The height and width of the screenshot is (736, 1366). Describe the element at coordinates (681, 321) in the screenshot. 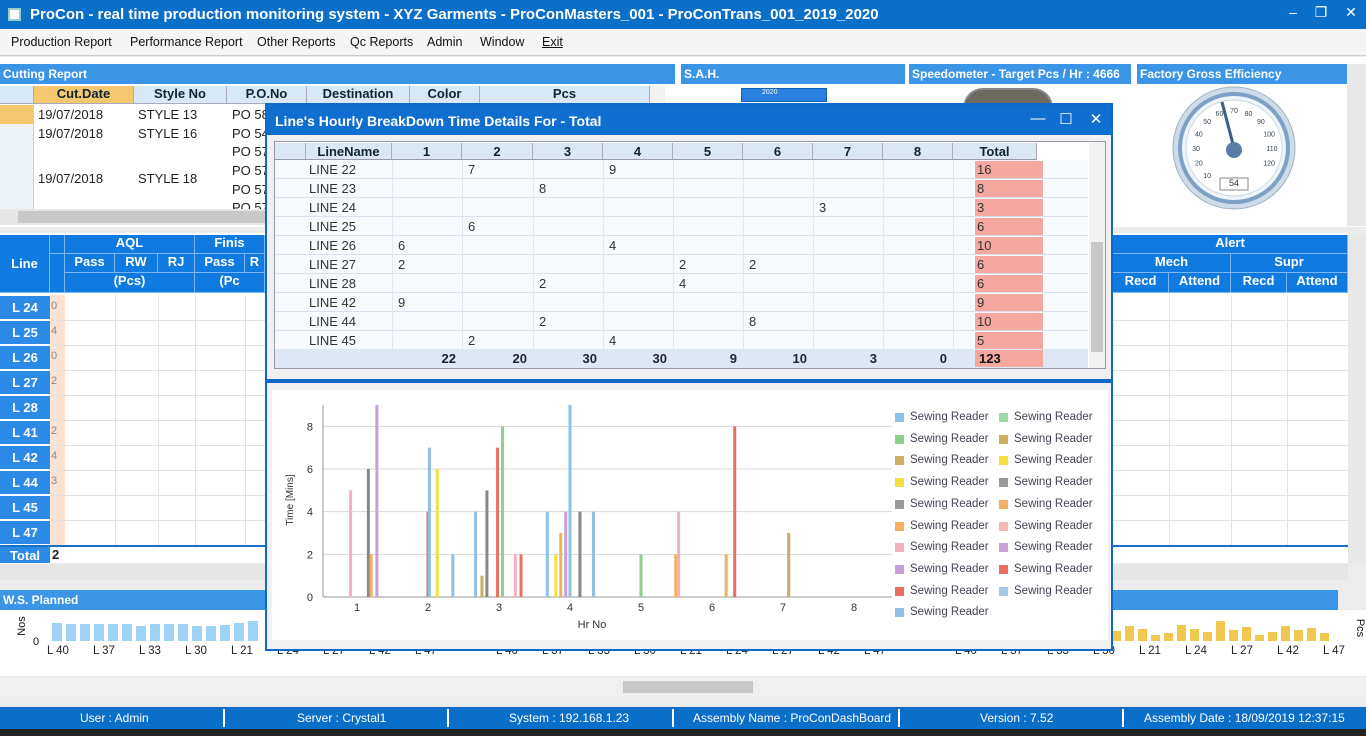

I see `table-row: LINE 44 2 8 10` at that location.